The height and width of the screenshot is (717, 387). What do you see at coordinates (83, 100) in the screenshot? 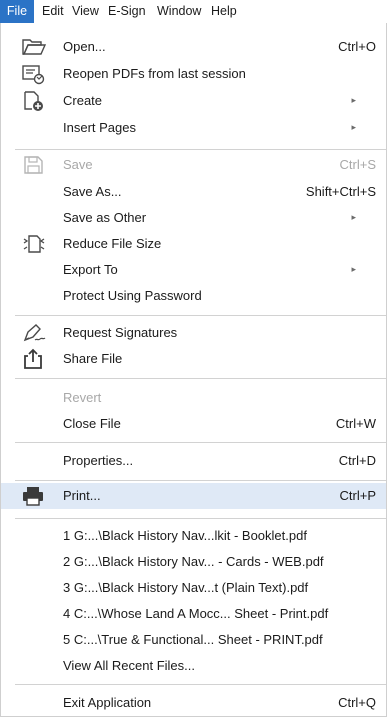
I see `menu-item-label: Create` at bounding box center [83, 100].